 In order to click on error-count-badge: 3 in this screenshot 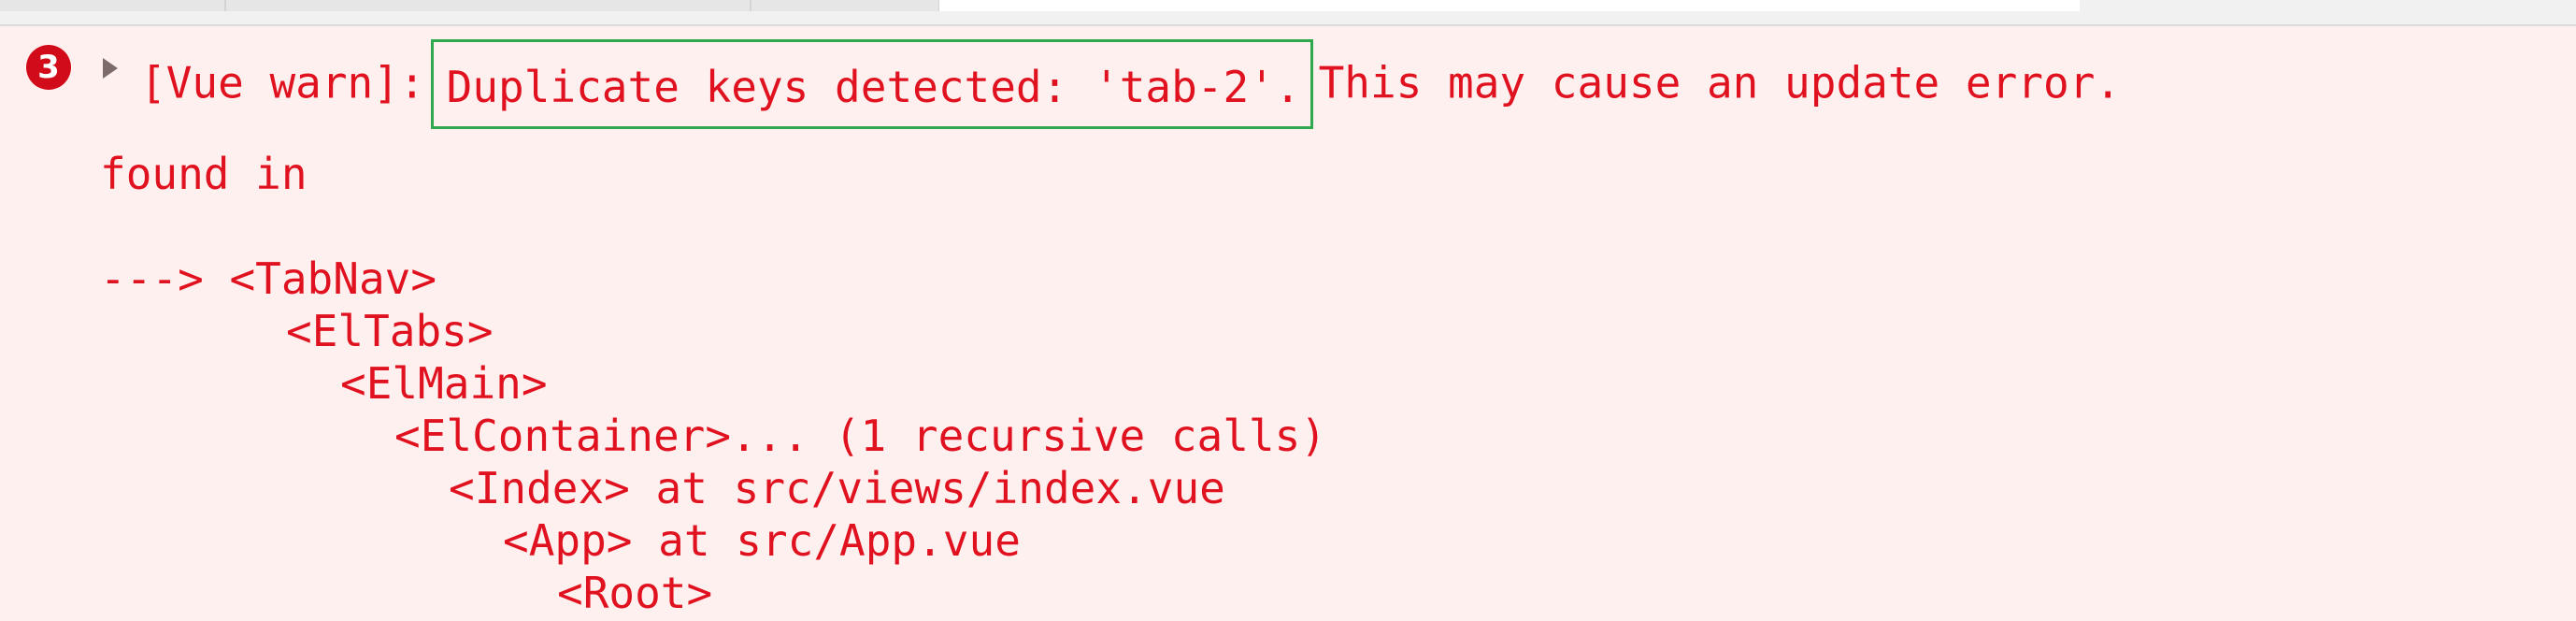, I will do `click(48, 67)`.